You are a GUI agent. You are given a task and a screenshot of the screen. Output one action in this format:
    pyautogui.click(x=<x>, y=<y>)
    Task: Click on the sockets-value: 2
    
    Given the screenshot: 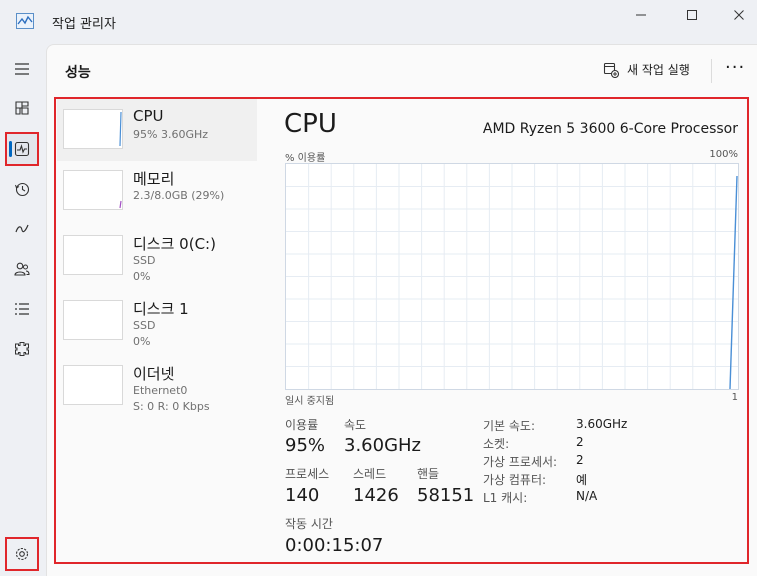 What is the action you would take?
    pyautogui.click(x=580, y=442)
    